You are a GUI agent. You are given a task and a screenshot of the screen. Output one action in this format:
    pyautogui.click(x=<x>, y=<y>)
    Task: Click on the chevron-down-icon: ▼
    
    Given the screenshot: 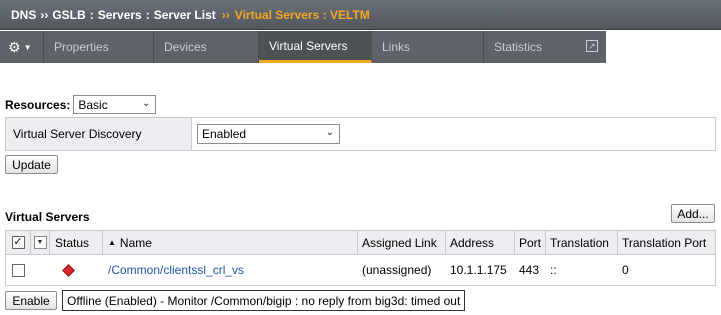 What is the action you would take?
    pyautogui.click(x=27, y=47)
    